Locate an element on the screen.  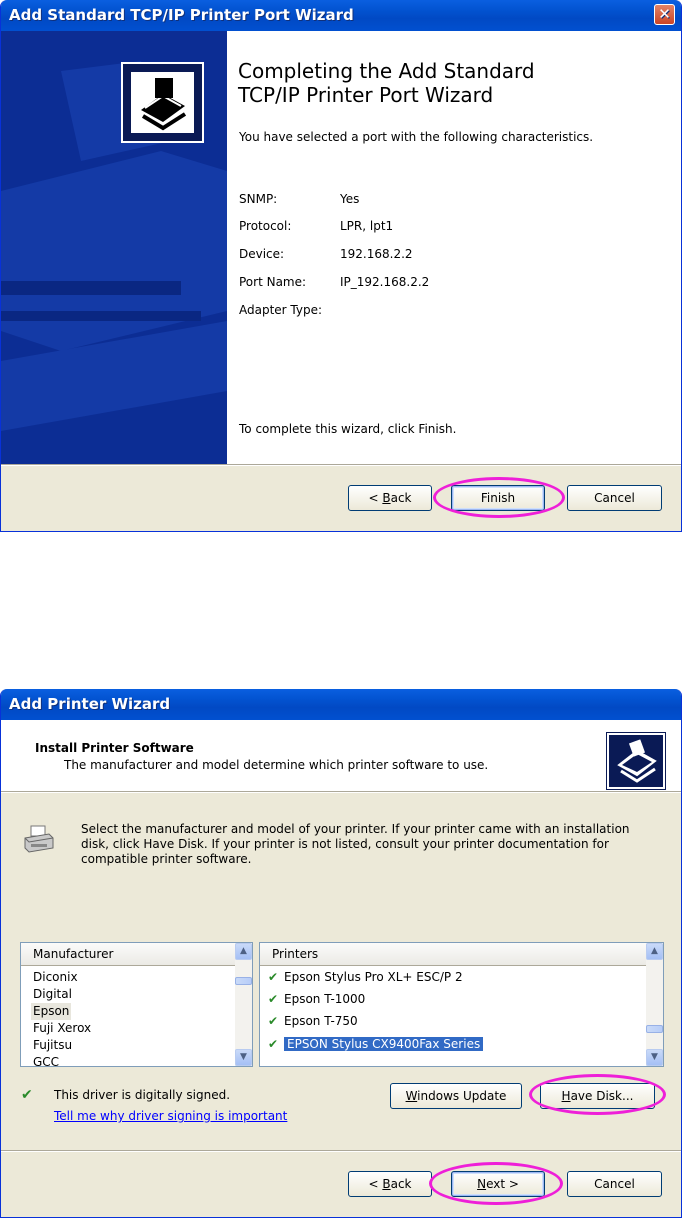
wizard-sidebar is located at coordinates (114, 247).